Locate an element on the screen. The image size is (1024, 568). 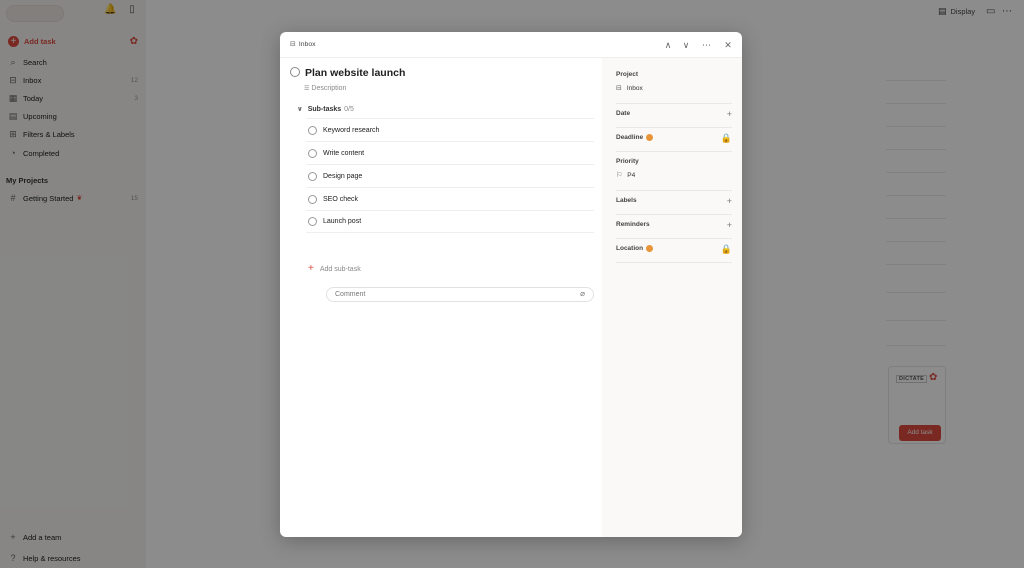
subtask-row: Write content is located at coordinates (450, 152).